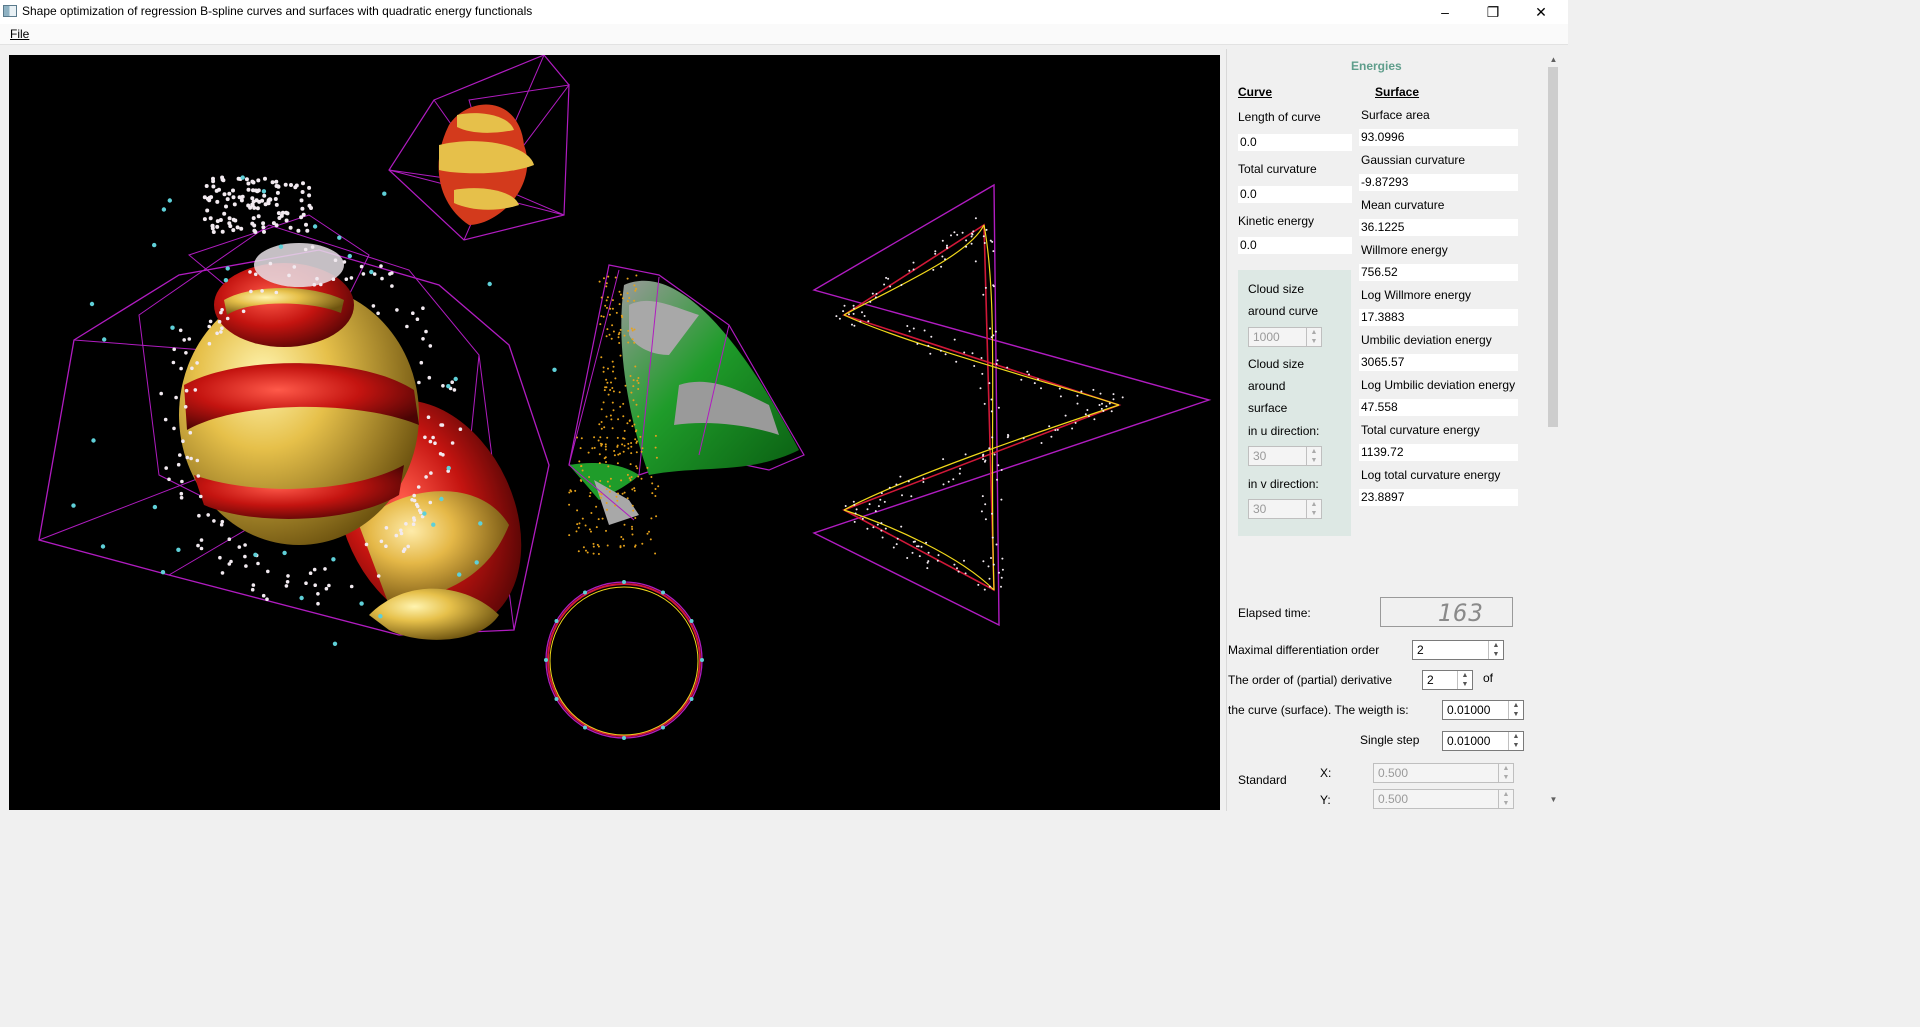  Describe the element at coordinates (1285, 509) in the screenshot. I see `v-direction-spinbox: 30 ▲ ▼` at that location.